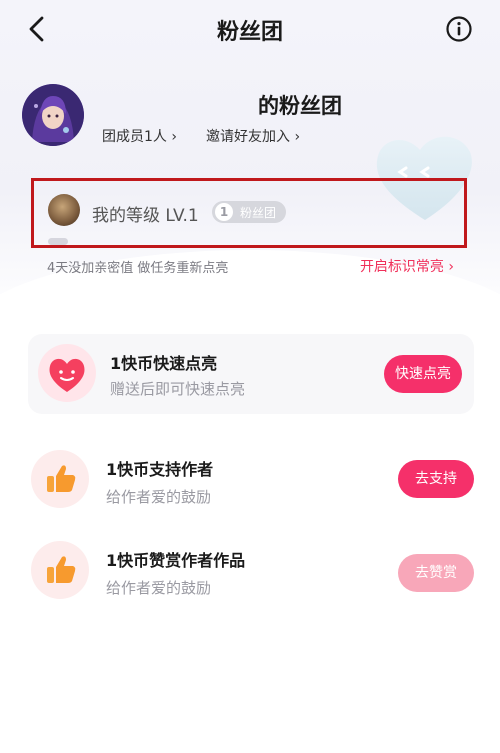 Image resolution: width=500 pixels, height=753 pixels. What do you see at coordinates (138, 268) in the screenshot?
I see `intimacy-warning-text: 4天没加亲密值 做任务重新点亮` at bounding box center [138, 268].